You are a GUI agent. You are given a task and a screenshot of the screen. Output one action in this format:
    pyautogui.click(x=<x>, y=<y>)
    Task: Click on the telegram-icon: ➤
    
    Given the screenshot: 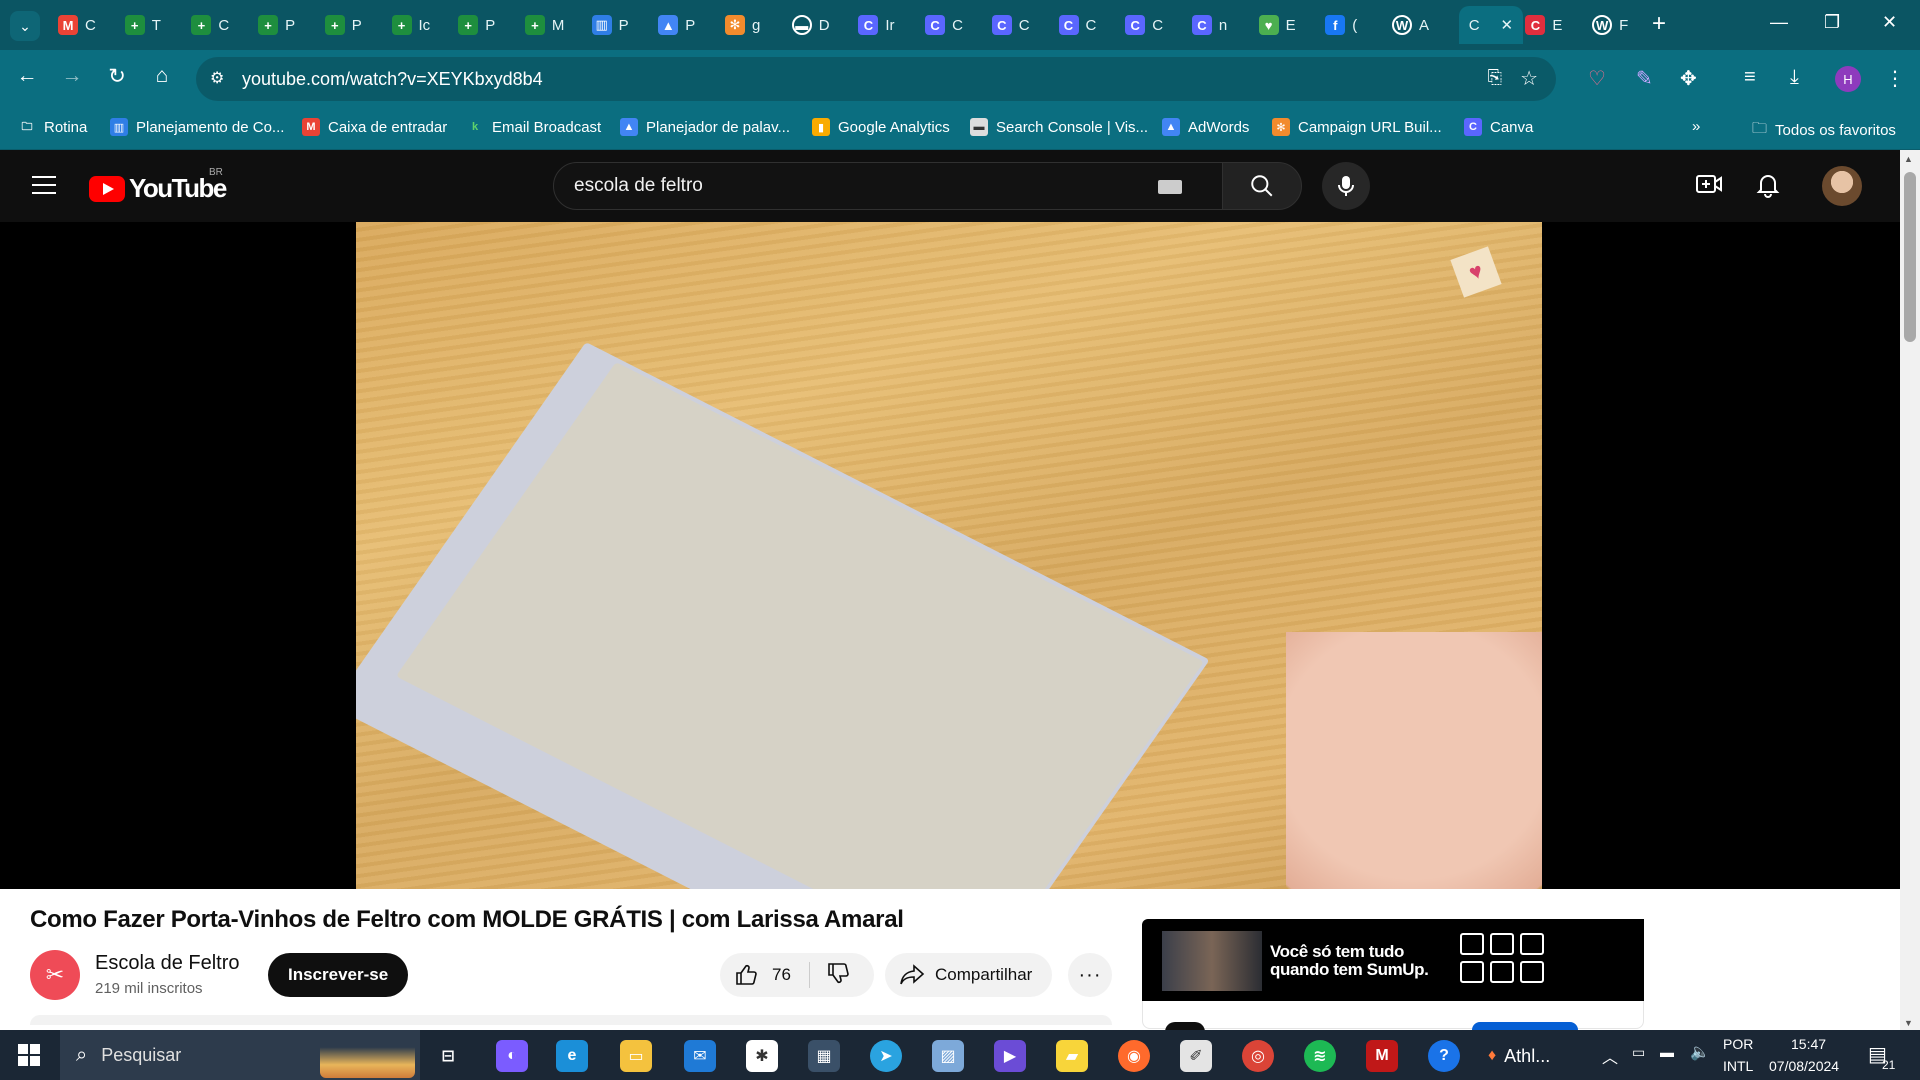 What is the action you would take?
    pyautogui.click(x=886, y=1056)
    